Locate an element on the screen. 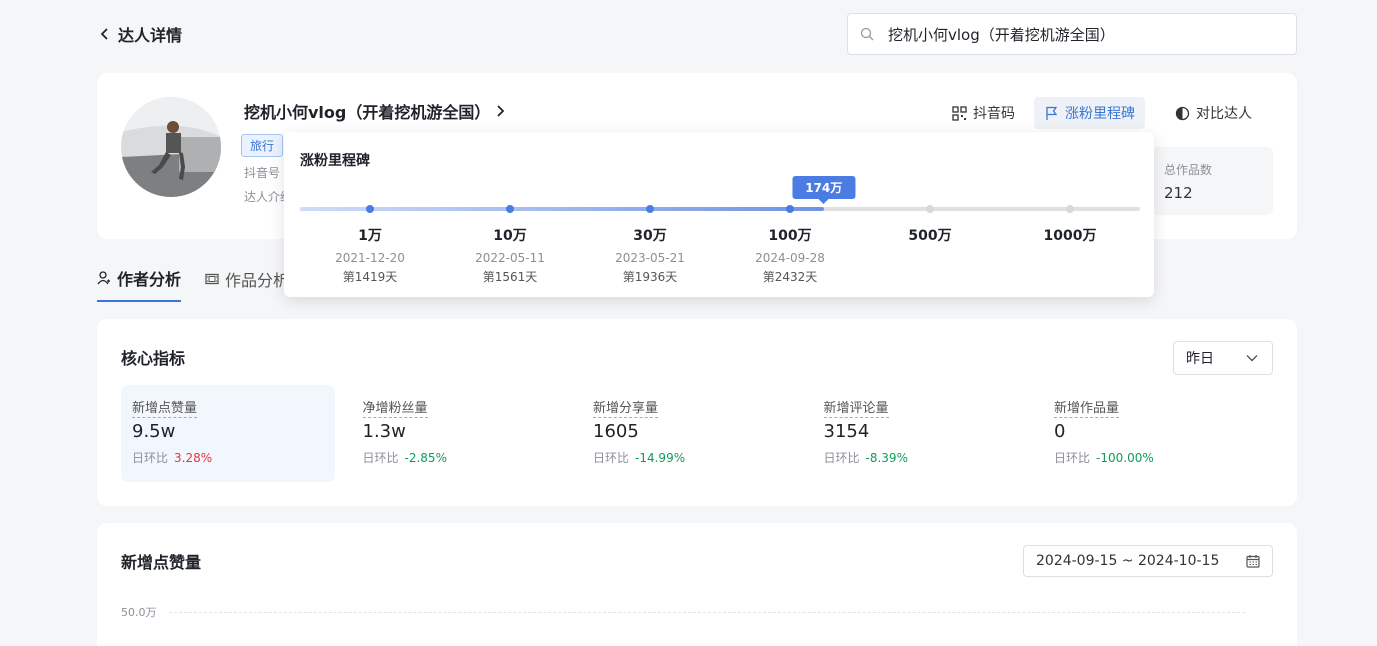  back-button: 达人详情 is located at coordinates (141, 34).